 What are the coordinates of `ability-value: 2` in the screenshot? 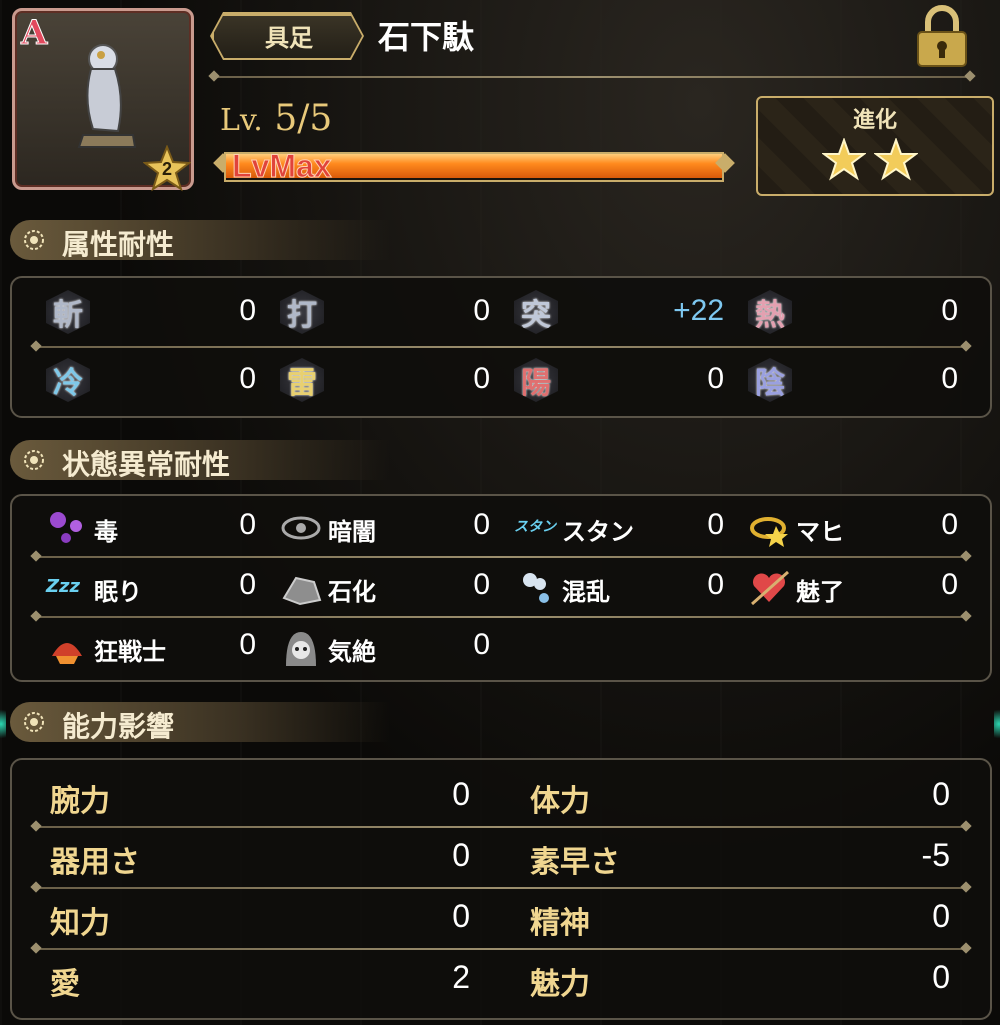 It's located at (461, 977).